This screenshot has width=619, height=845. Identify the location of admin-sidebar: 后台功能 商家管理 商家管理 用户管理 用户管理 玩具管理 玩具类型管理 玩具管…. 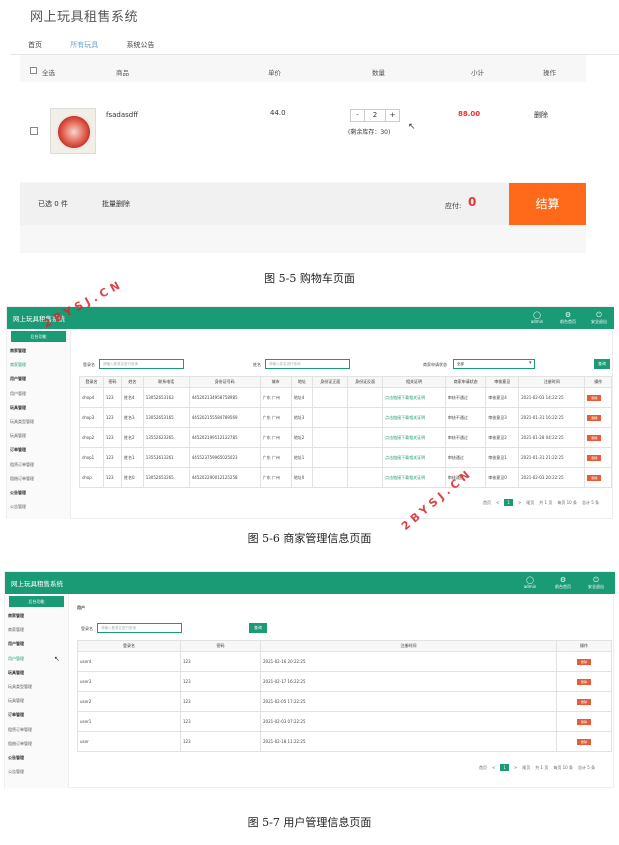
(39, 424).